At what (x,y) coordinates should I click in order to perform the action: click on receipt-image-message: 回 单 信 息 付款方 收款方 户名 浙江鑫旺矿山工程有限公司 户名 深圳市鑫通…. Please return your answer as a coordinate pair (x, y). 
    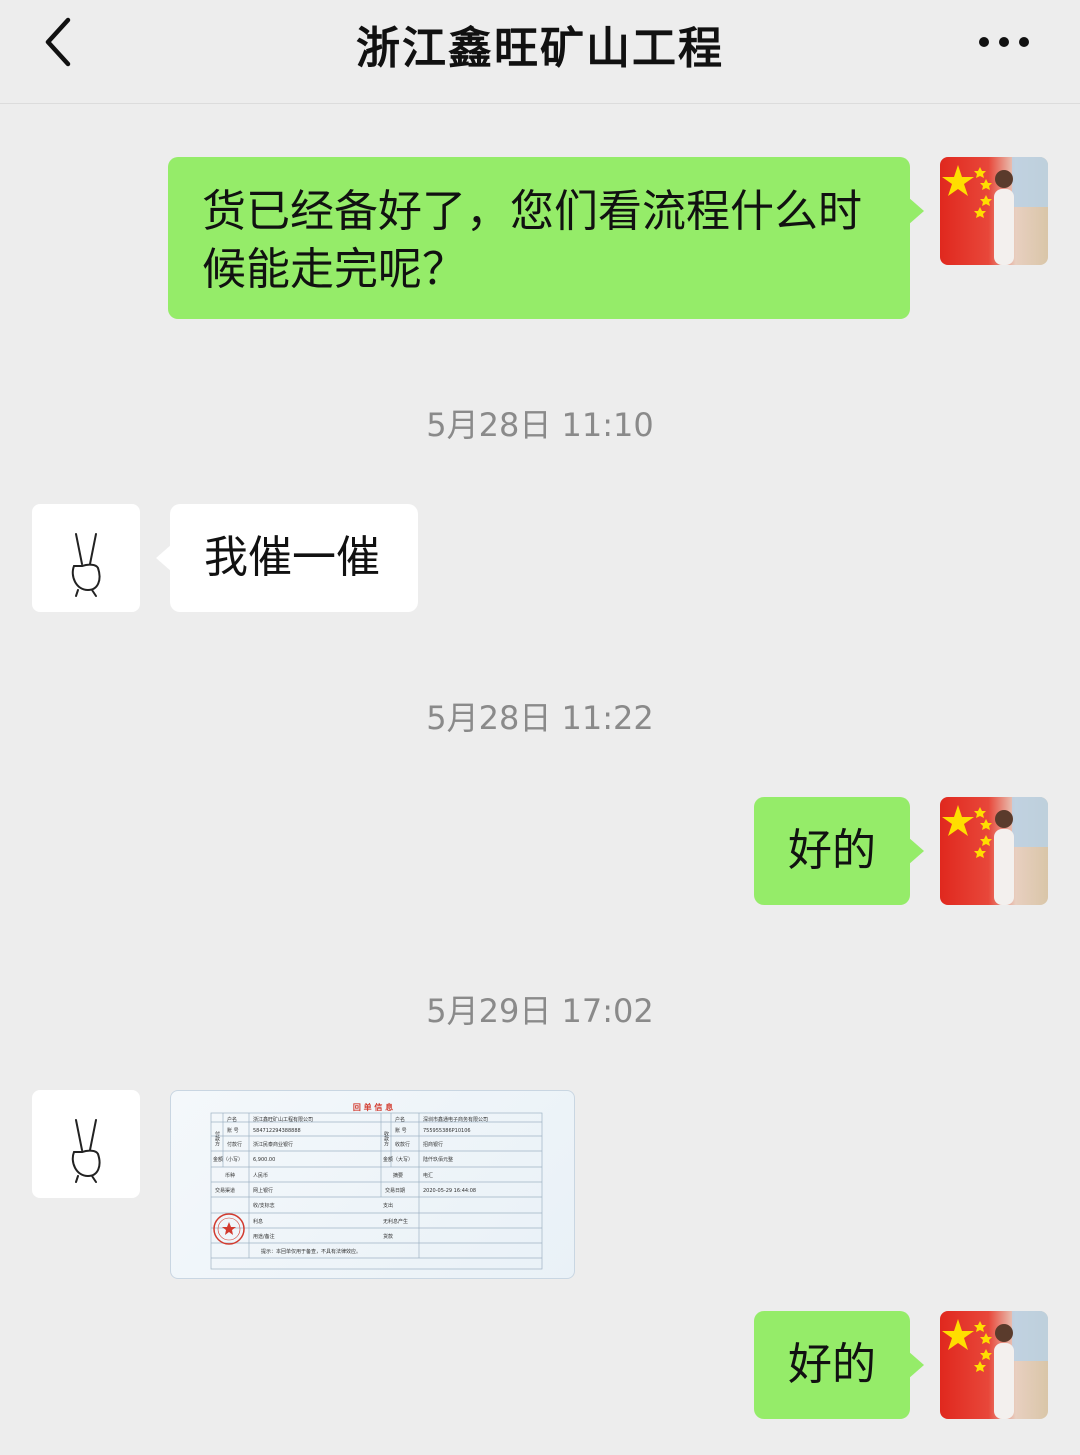
    Looking at the image, I should click on (372, 1184).